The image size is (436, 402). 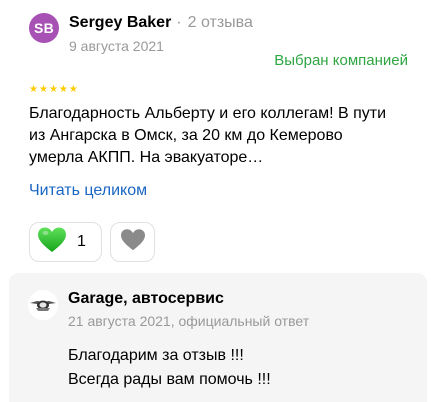 I want to click on review-date: 9 августа 2021, so click(x=116, y=46).